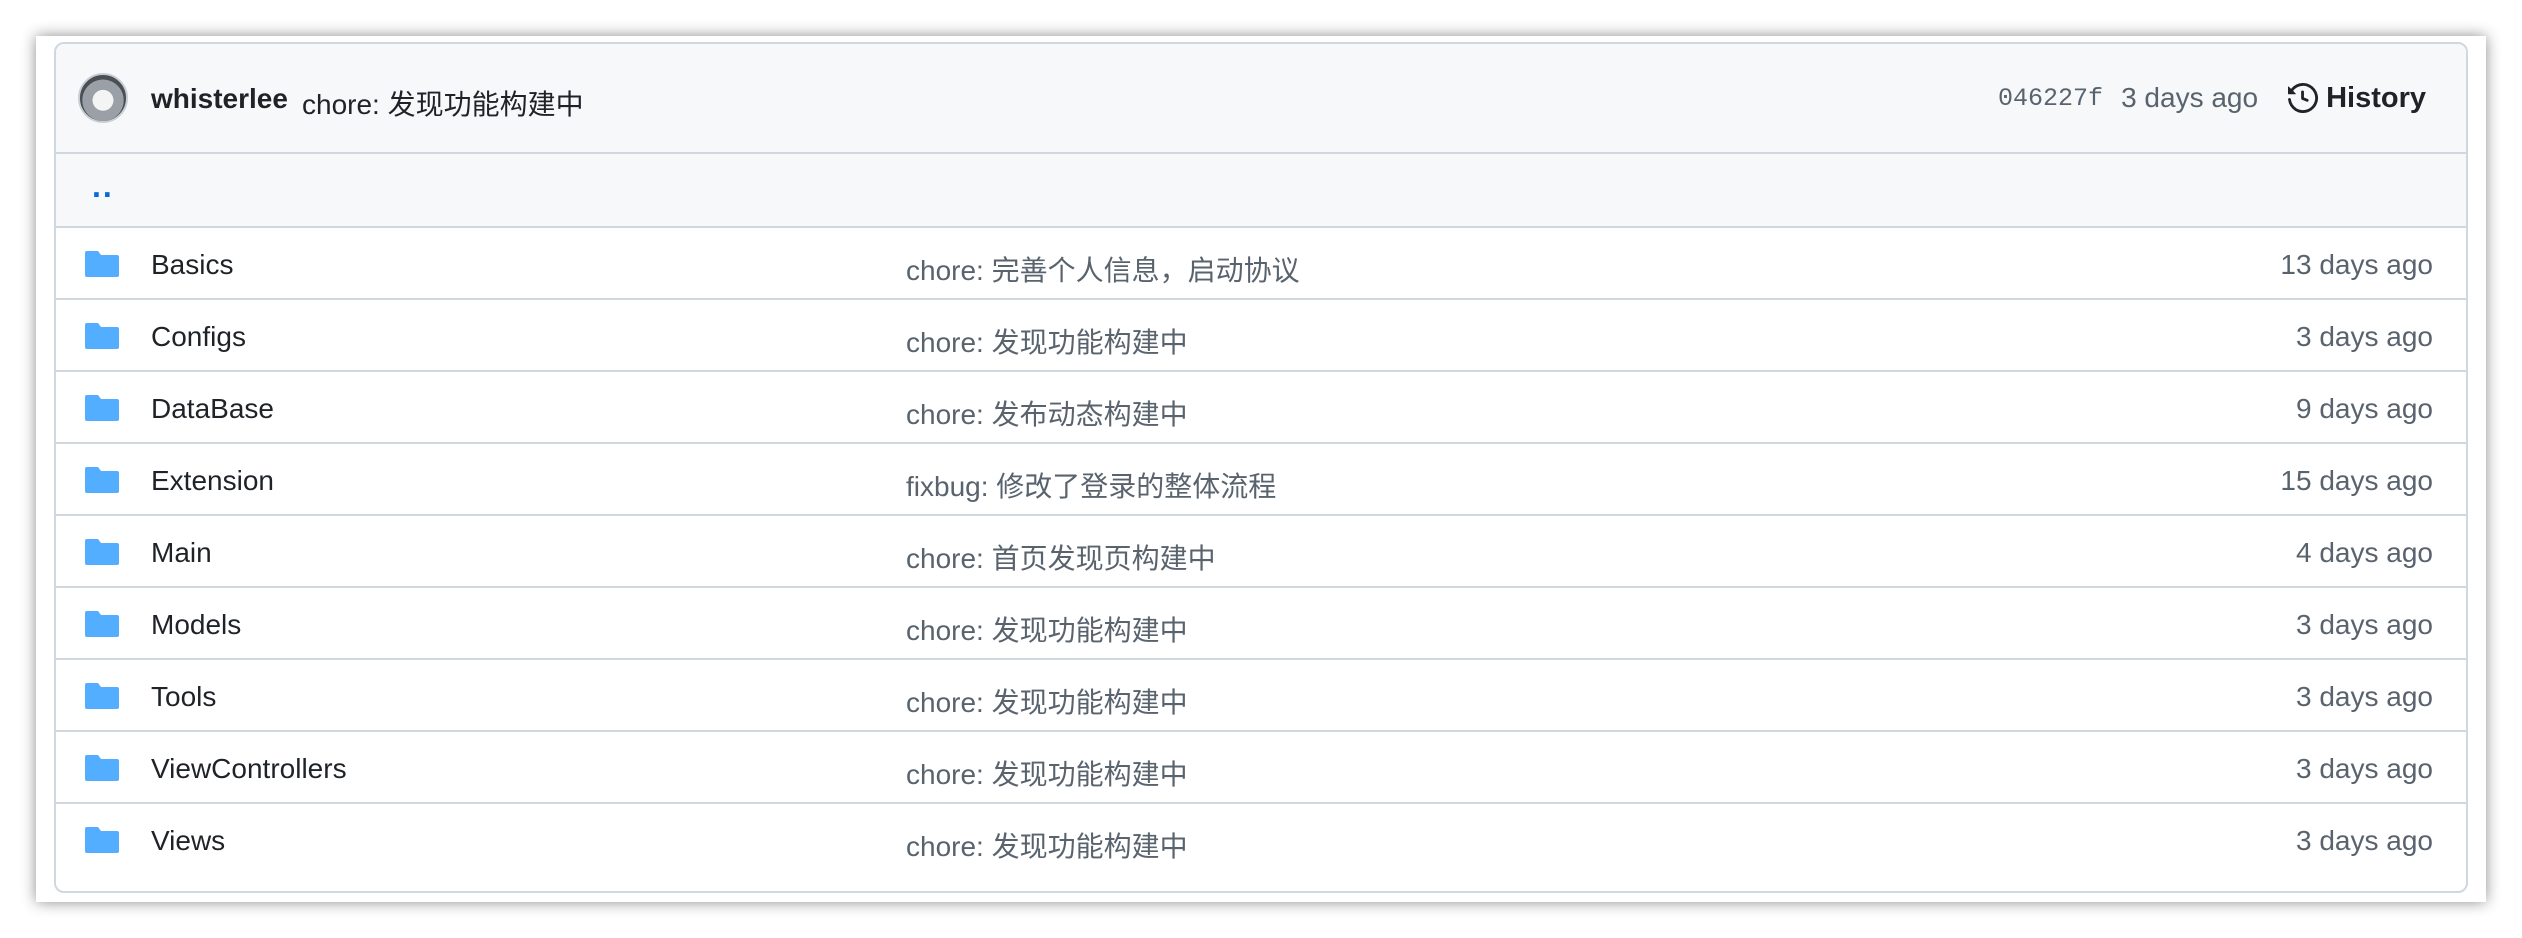 This screenshot has width=2522, height=938. What do you see at coordinates (1261, 191) in the screenshot?
I see `parent-directory-row: ..` at bounding box center [1261, 191].